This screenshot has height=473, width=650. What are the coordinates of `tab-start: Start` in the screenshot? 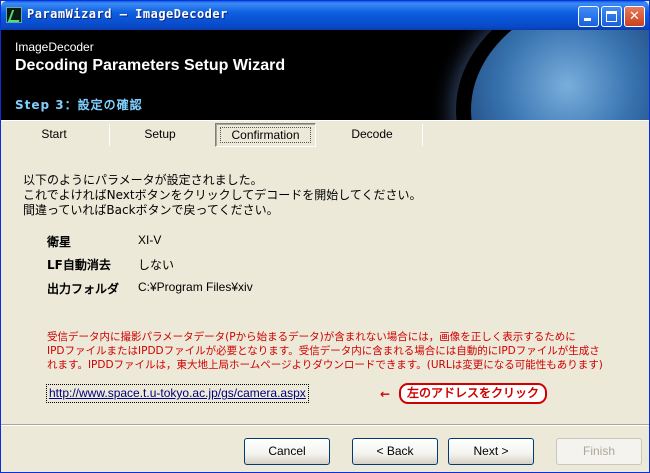 It's located at (54, 135).